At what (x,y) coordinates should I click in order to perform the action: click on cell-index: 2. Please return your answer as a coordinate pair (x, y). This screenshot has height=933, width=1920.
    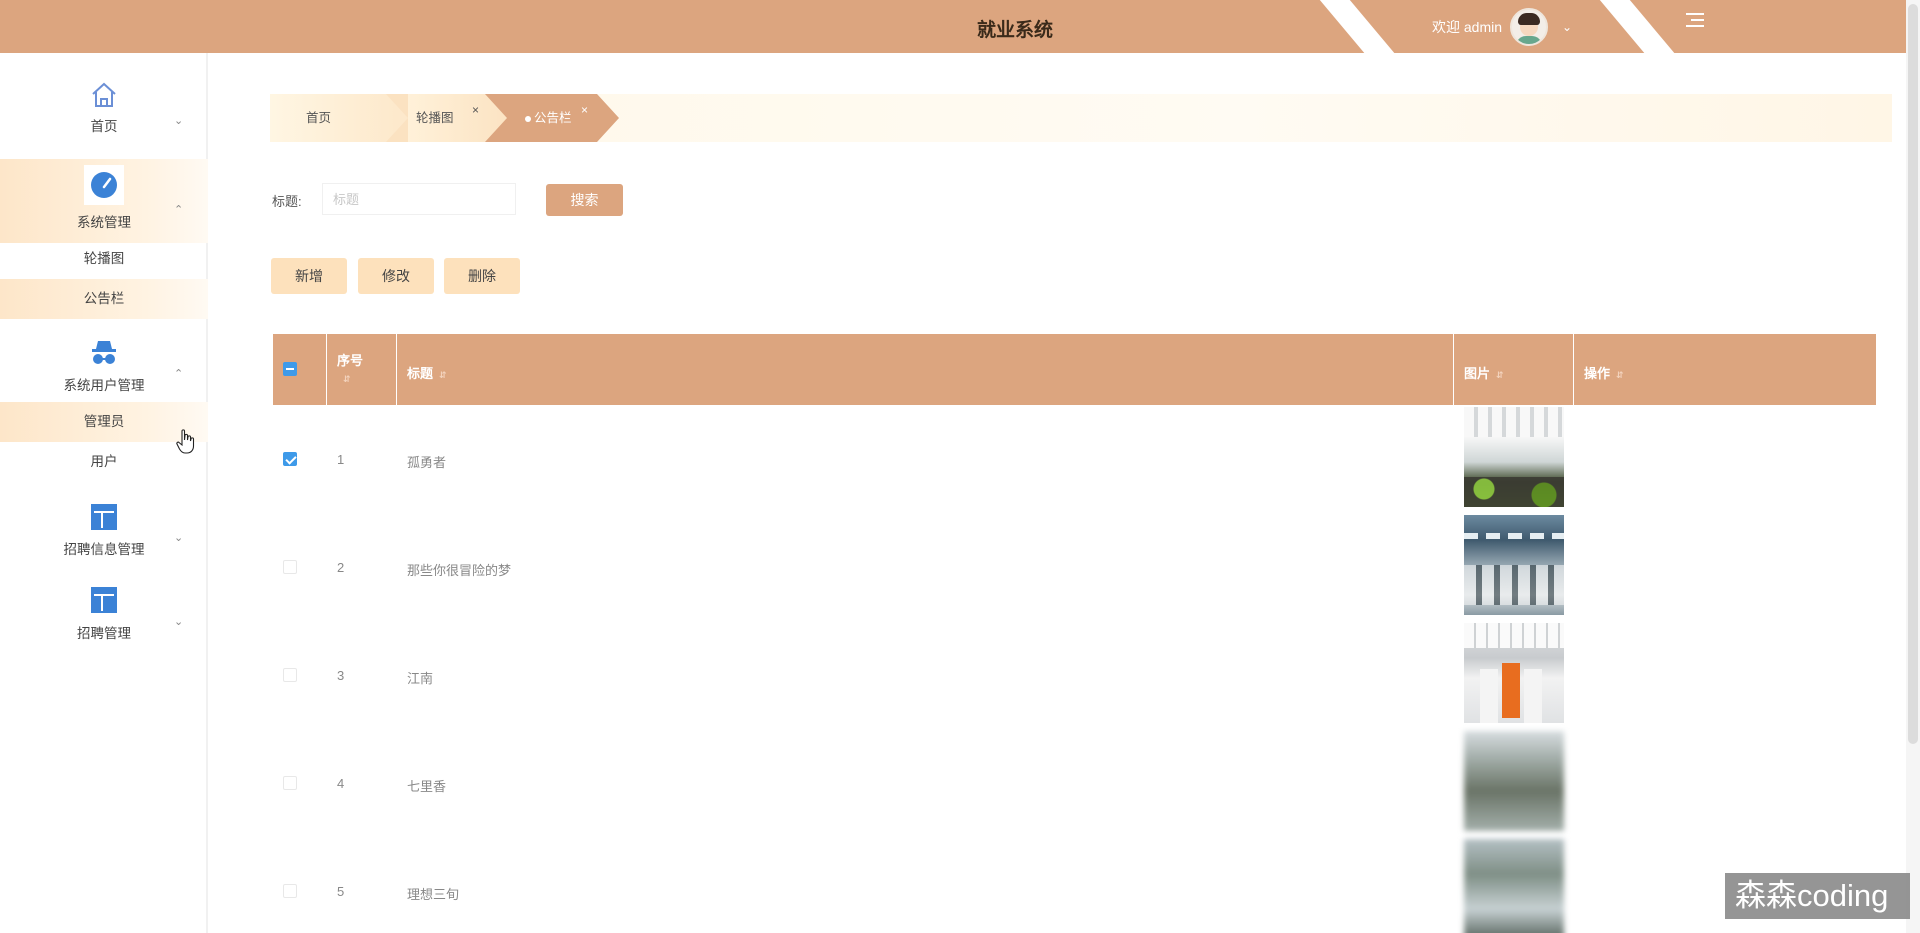
    Looking at the image, I should click on (341, 567).